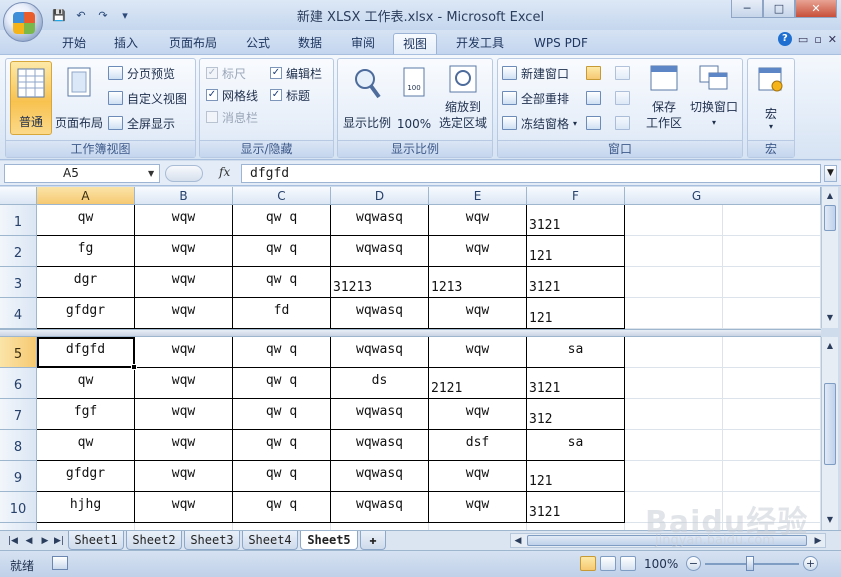 The image size is (841, 577). I want to click on cell-g7, so click(674, 414).